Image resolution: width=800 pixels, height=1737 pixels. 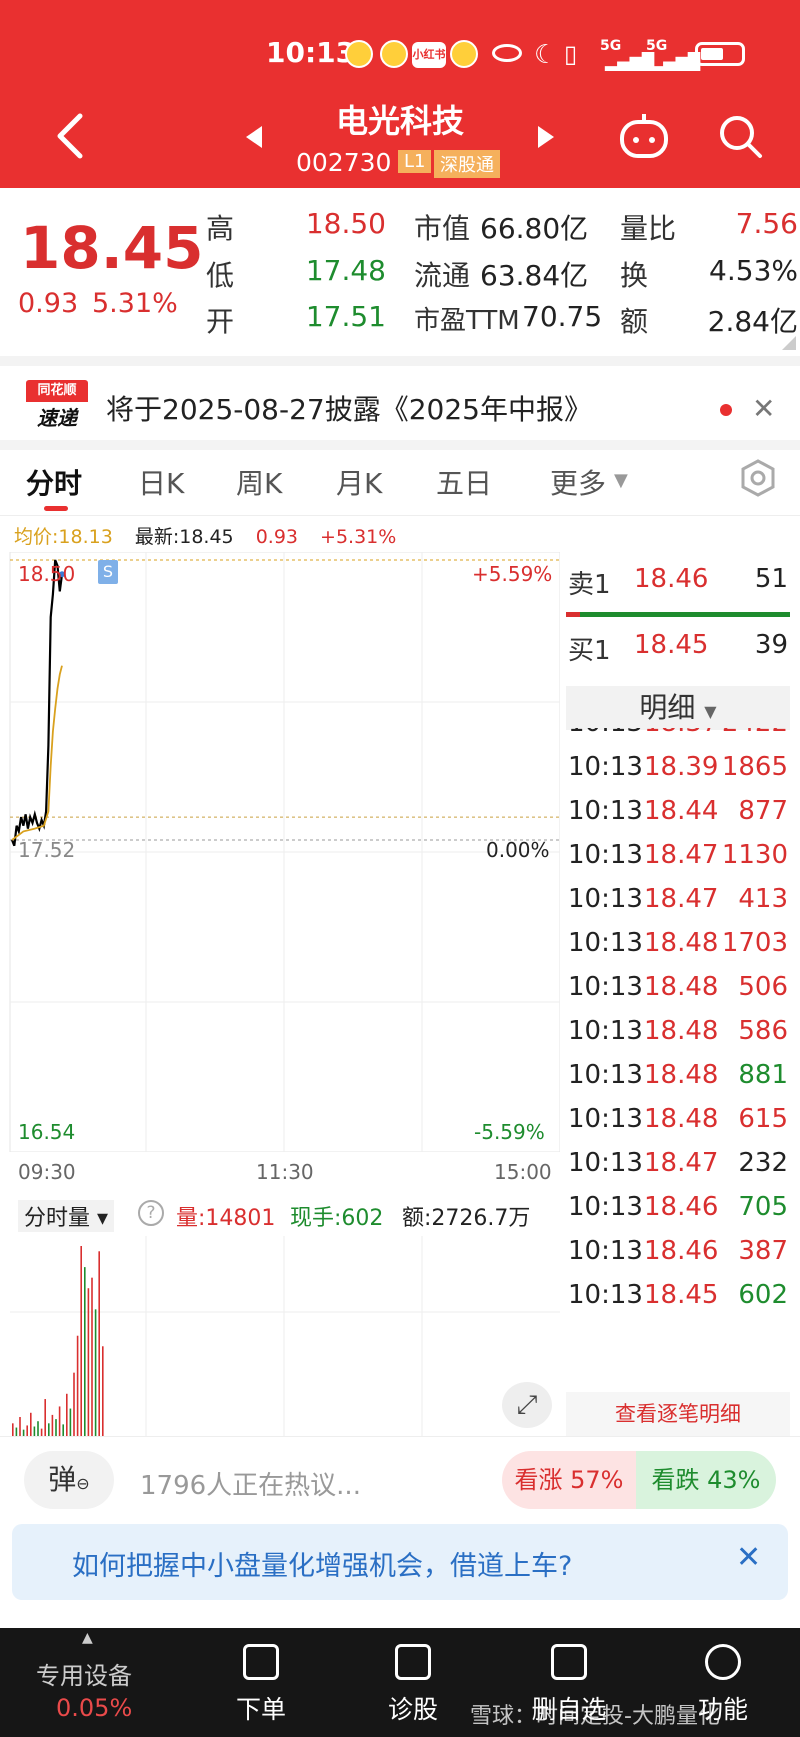 I want to click on discussion-bar: 弹⊖ 1796人正在热议... 看涨 57% 看跌 43%, so click(x=400, y=1480).